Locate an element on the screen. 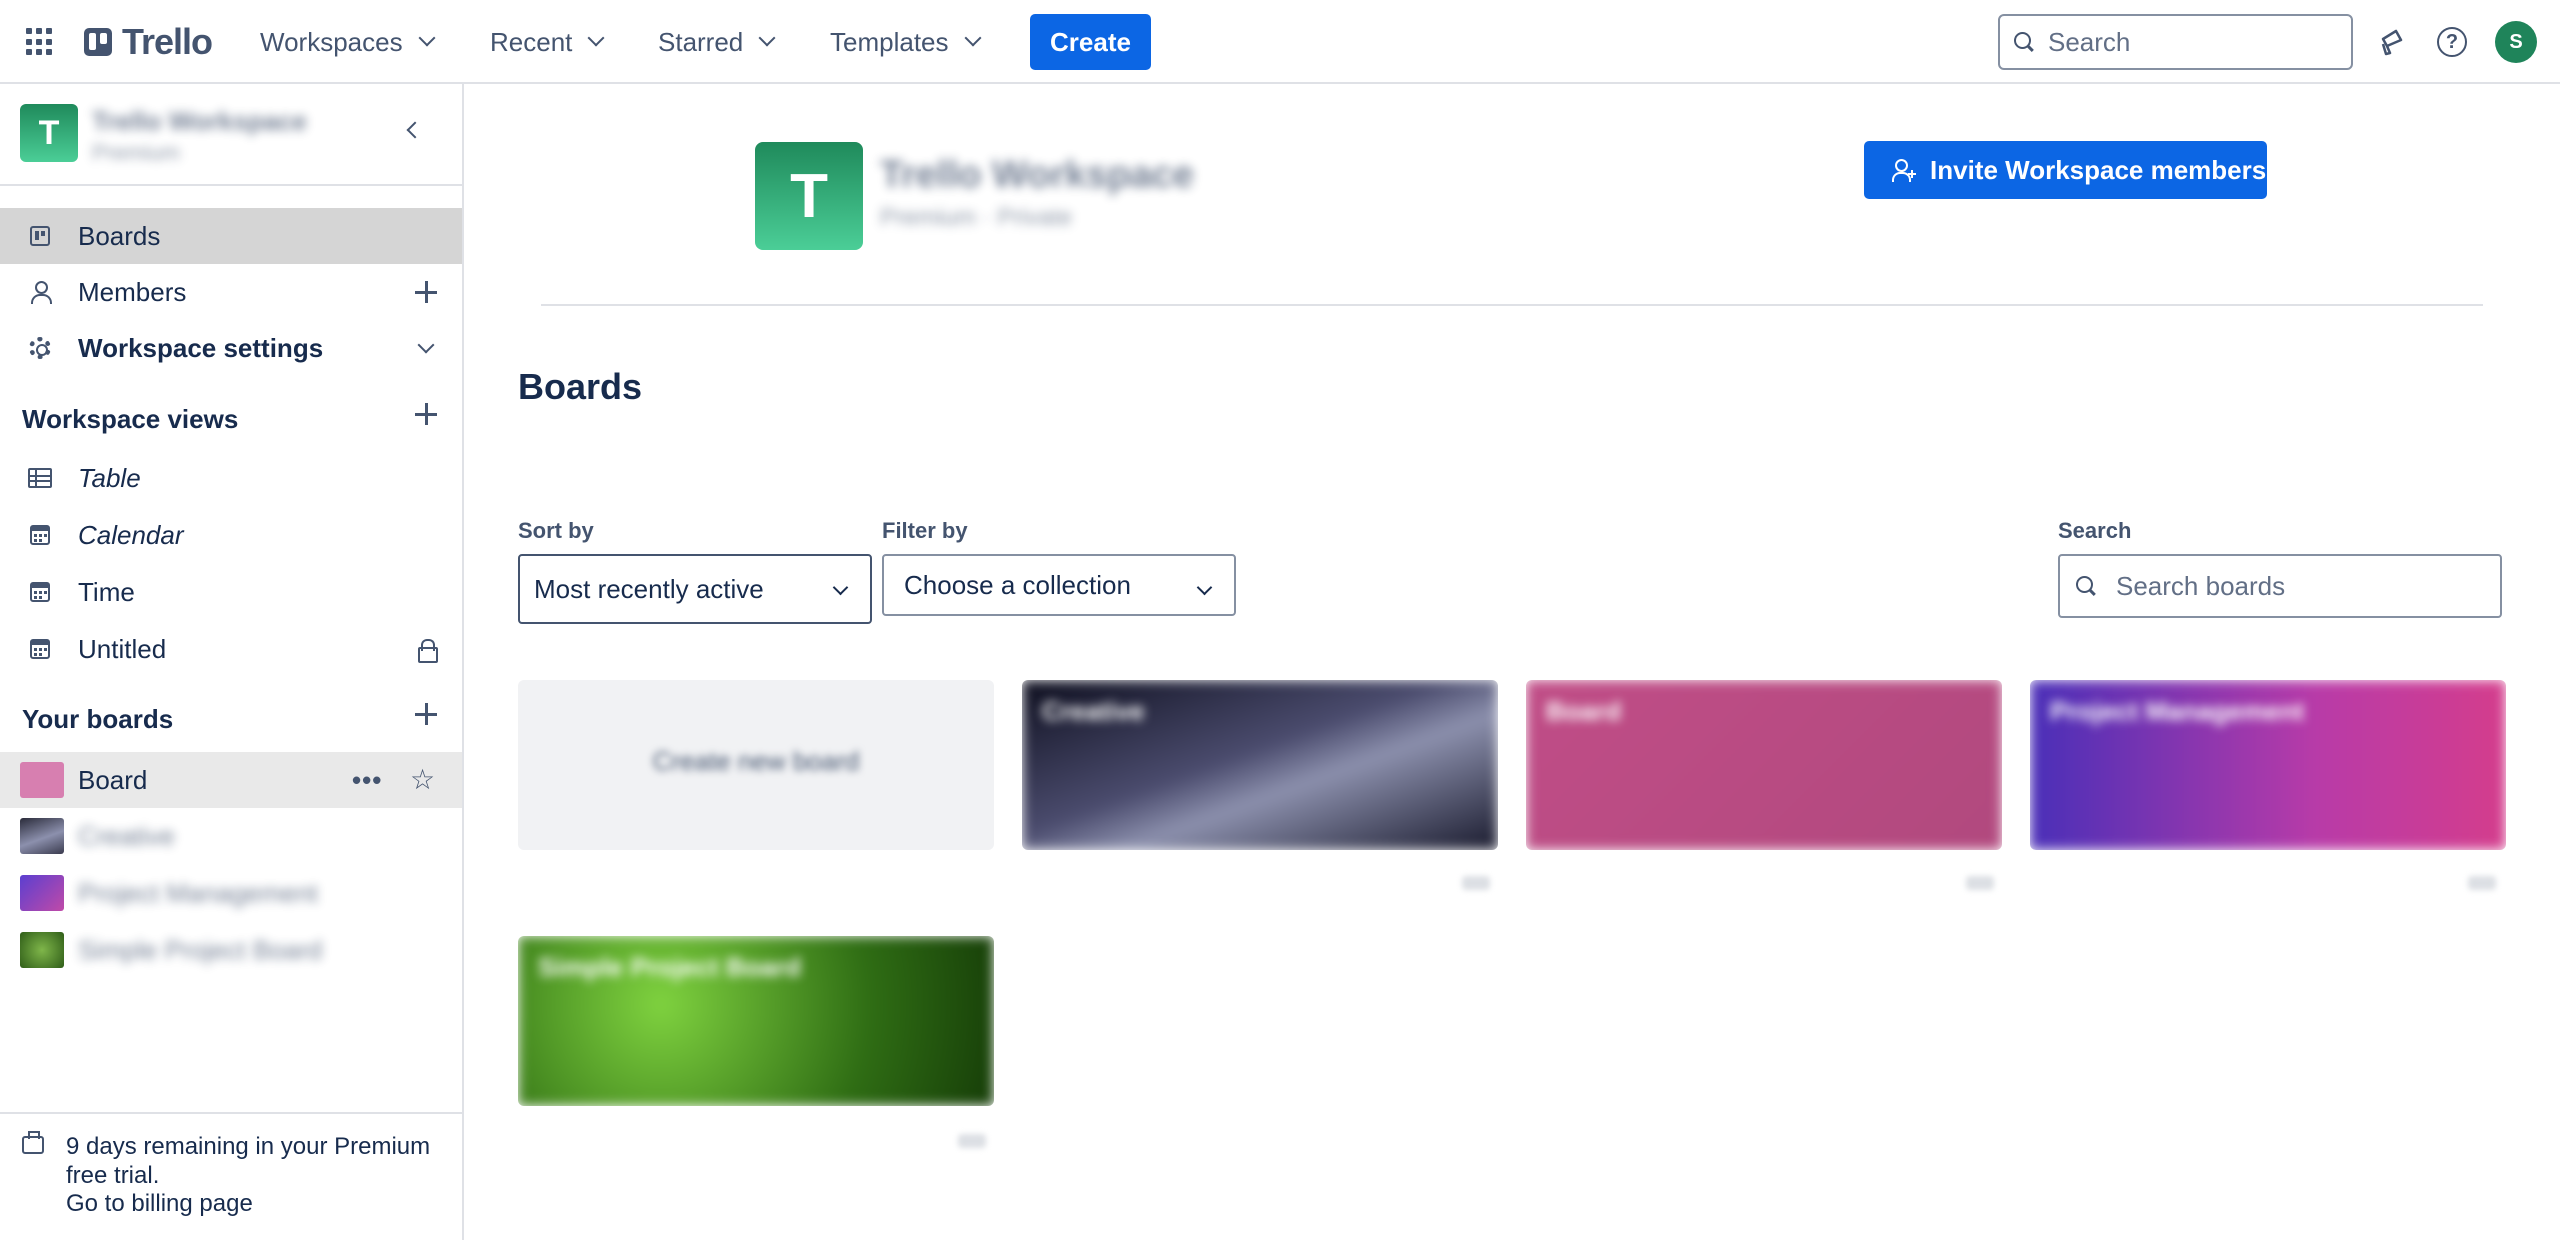 Image resolution: width=2560 pixels, height=1240 pixels. board-tile-name: Creative is located at coordinates (1093, 711).